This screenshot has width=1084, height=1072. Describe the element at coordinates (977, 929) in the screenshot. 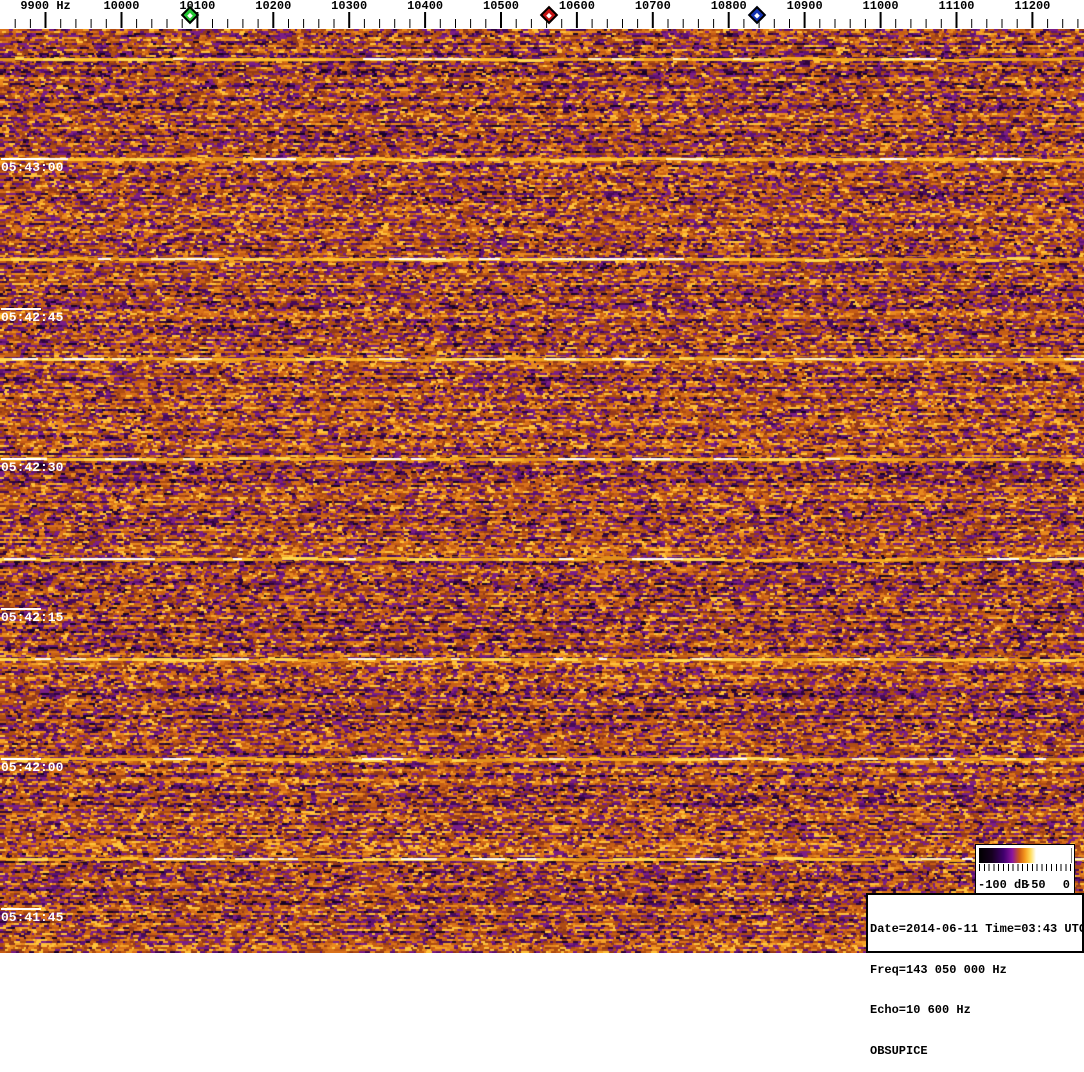

I see `info-date-time-line: Date=2014-06-11 Time=03:43 UTC` at that location.